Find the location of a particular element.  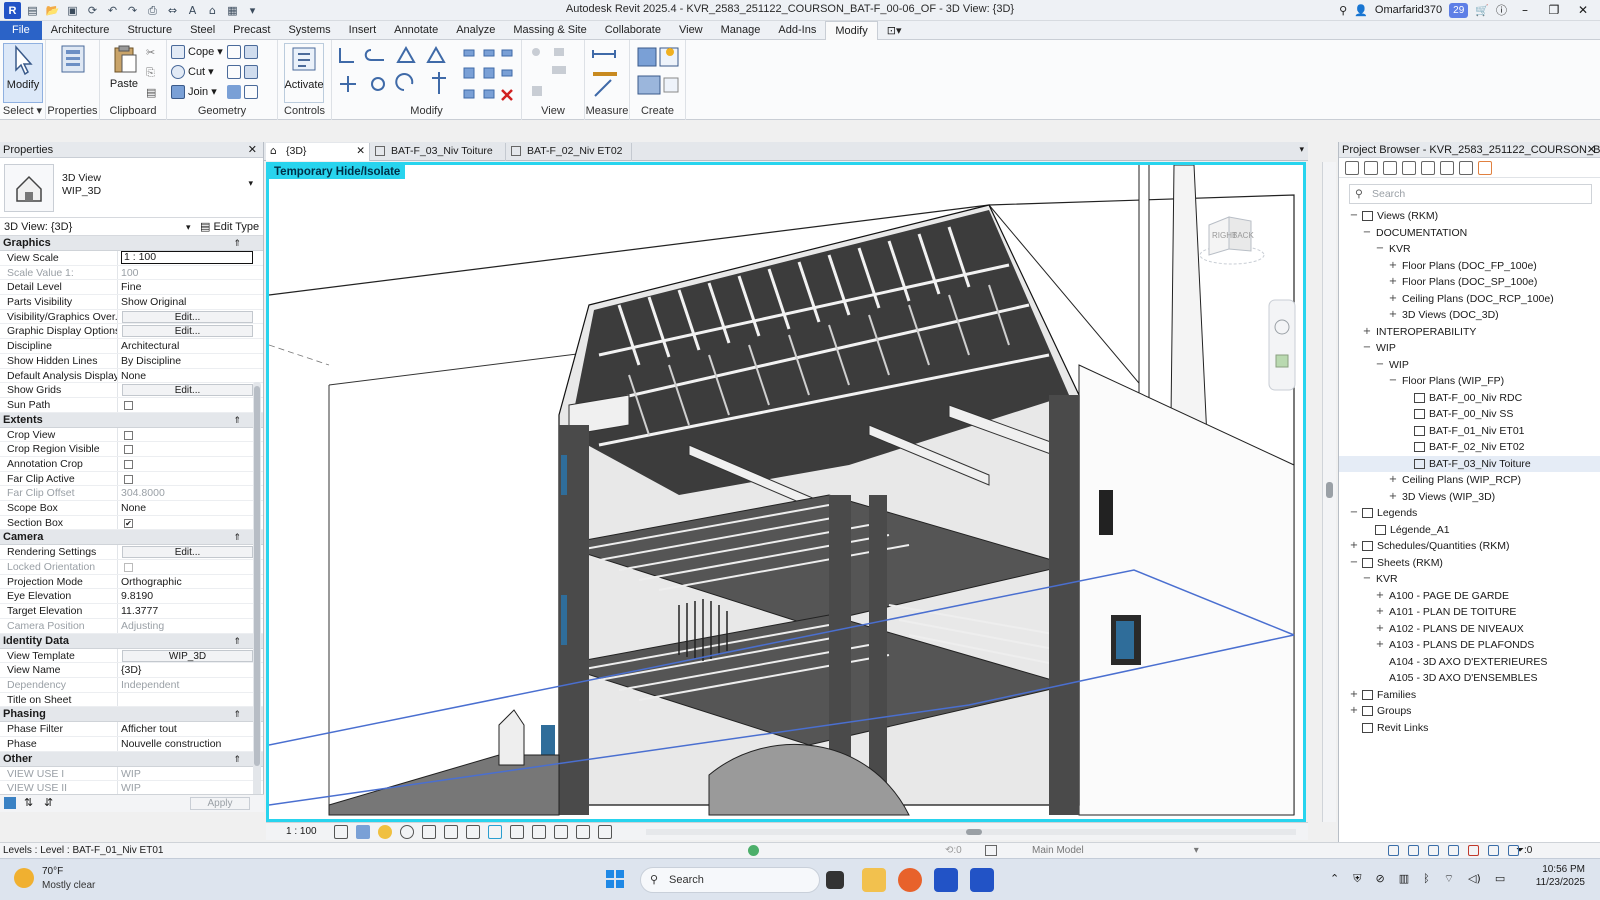

worksets-icon is located at coordinates (753, 850).